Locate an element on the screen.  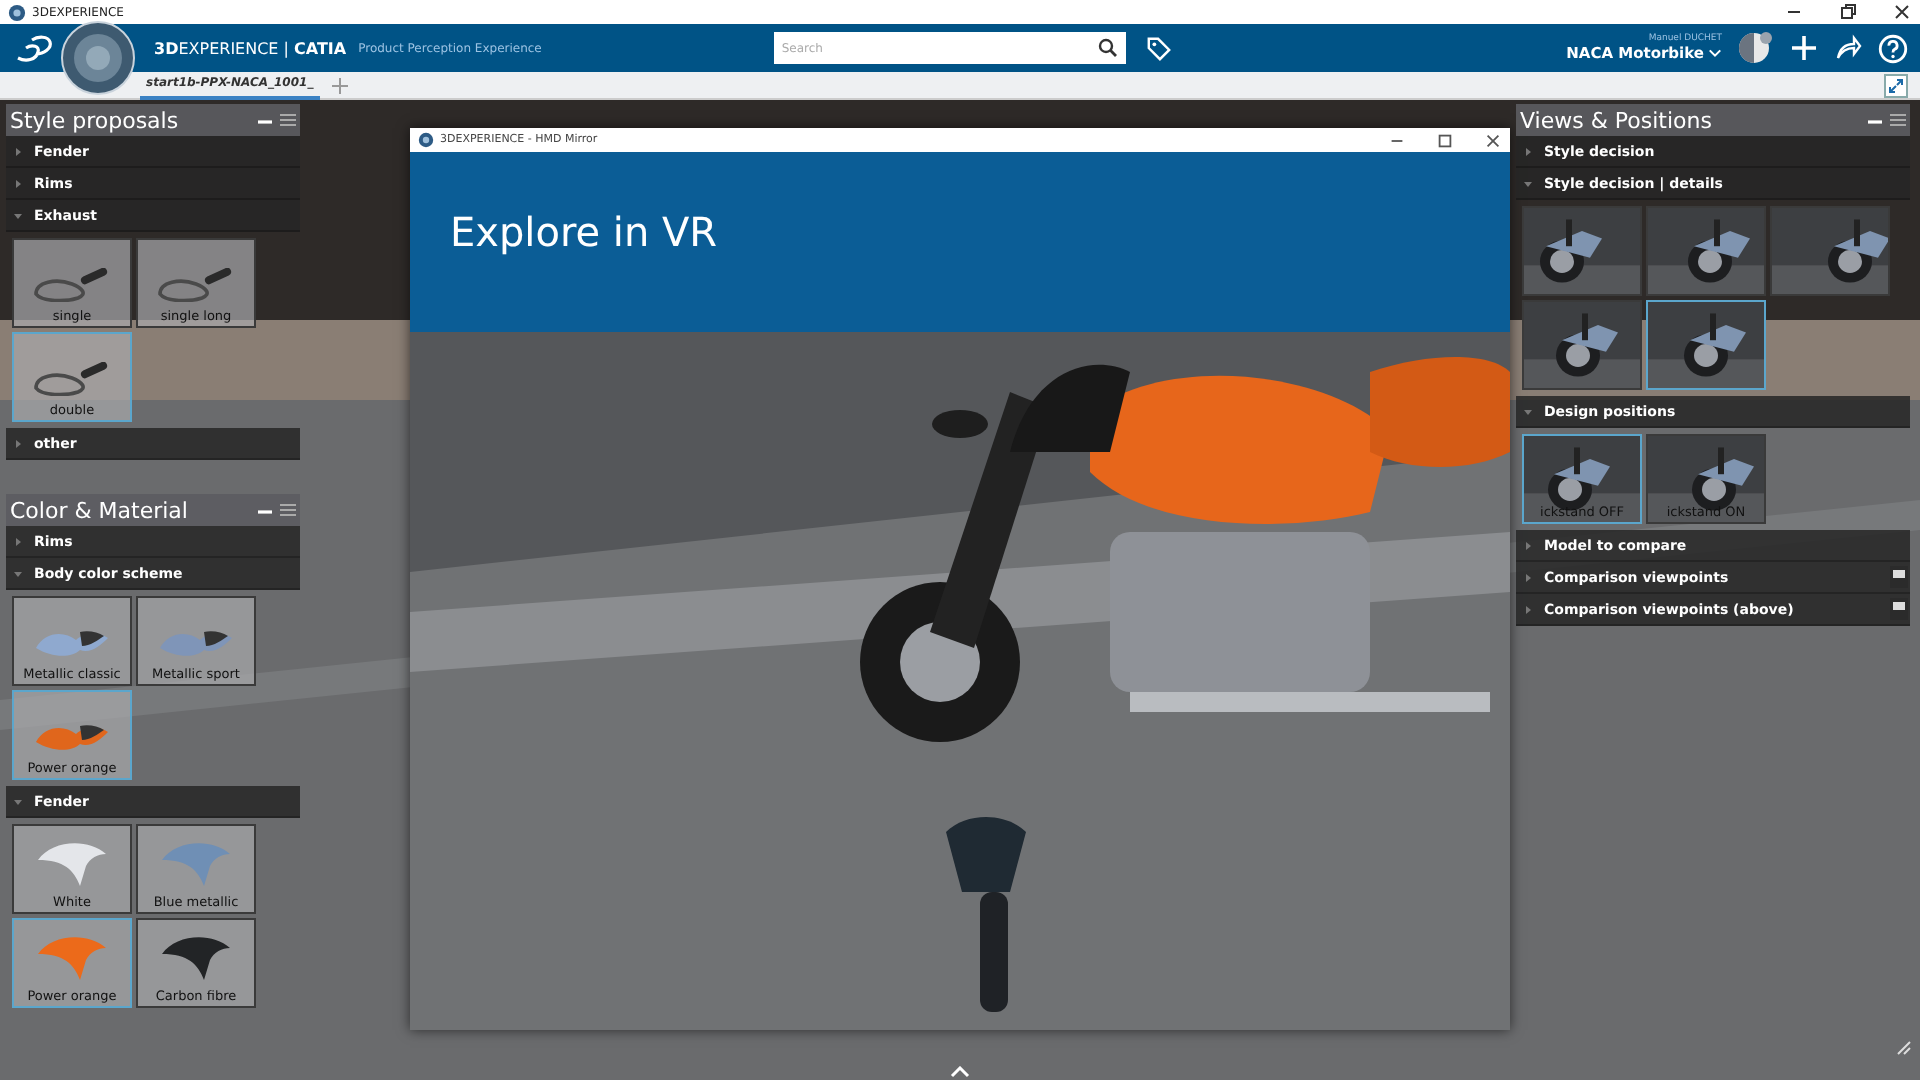
restore-icon is located at coordinates (1848, 12).